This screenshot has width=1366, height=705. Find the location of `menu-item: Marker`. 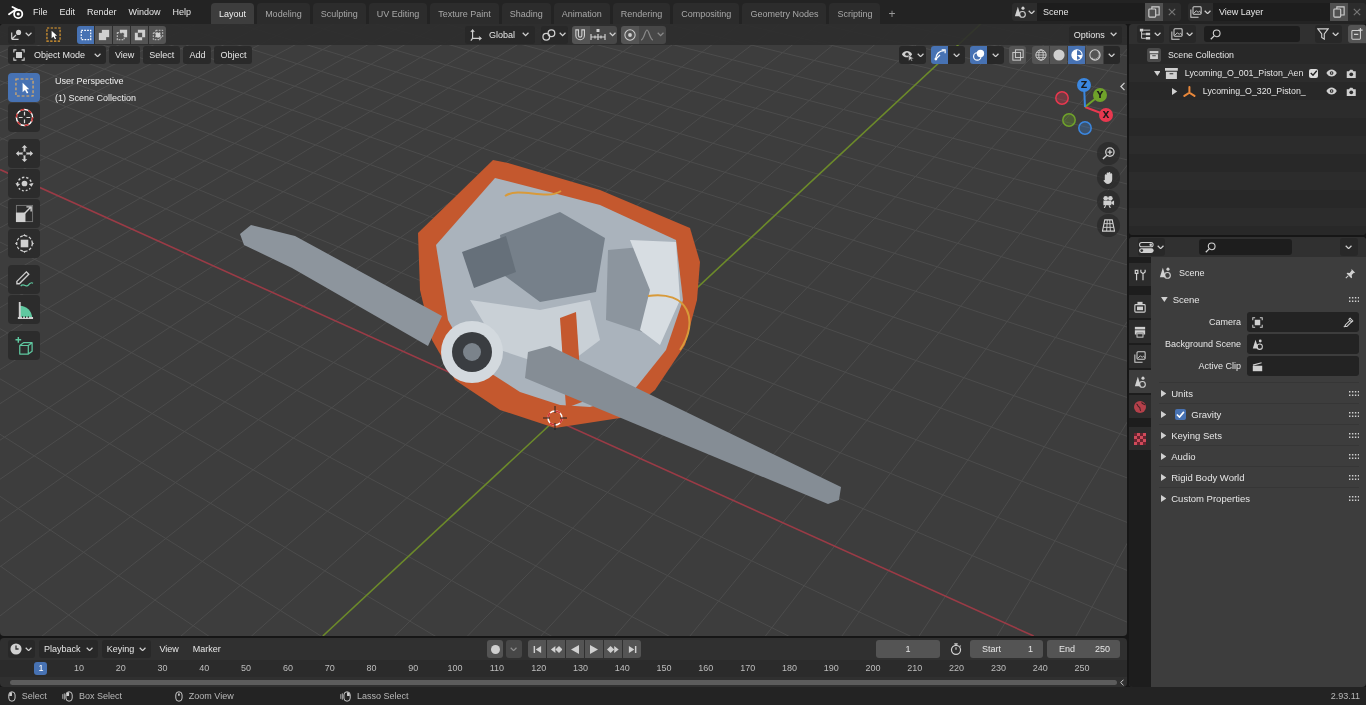

menu-item: Marker is located at coordinates (206, 649).